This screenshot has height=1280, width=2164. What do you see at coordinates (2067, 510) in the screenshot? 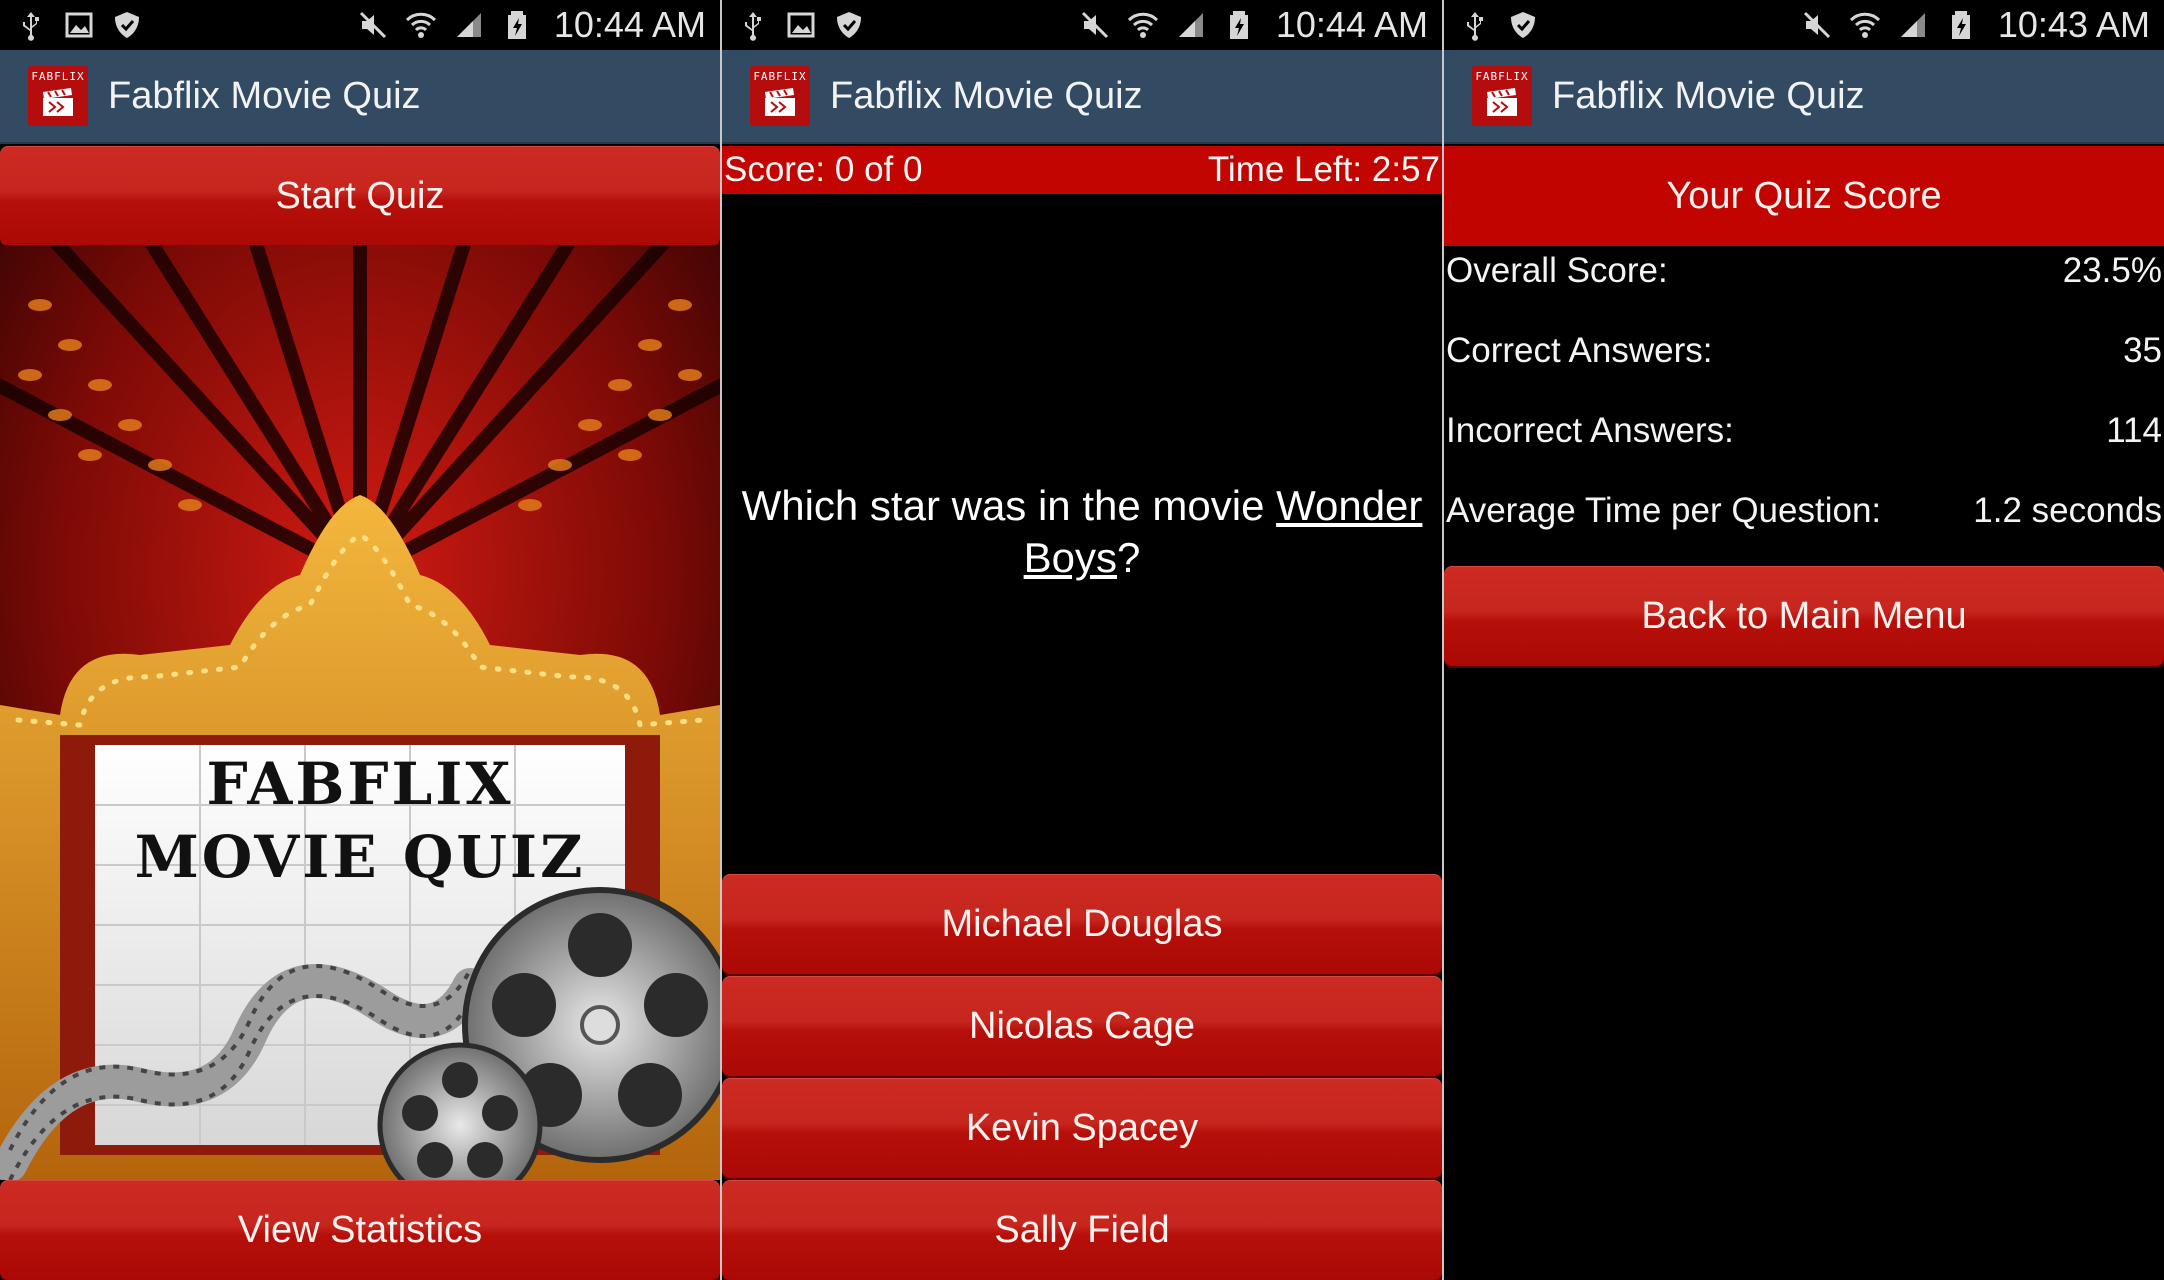
I see `stat-value: 1.2 seconds` at bounding box center [2067, 510].